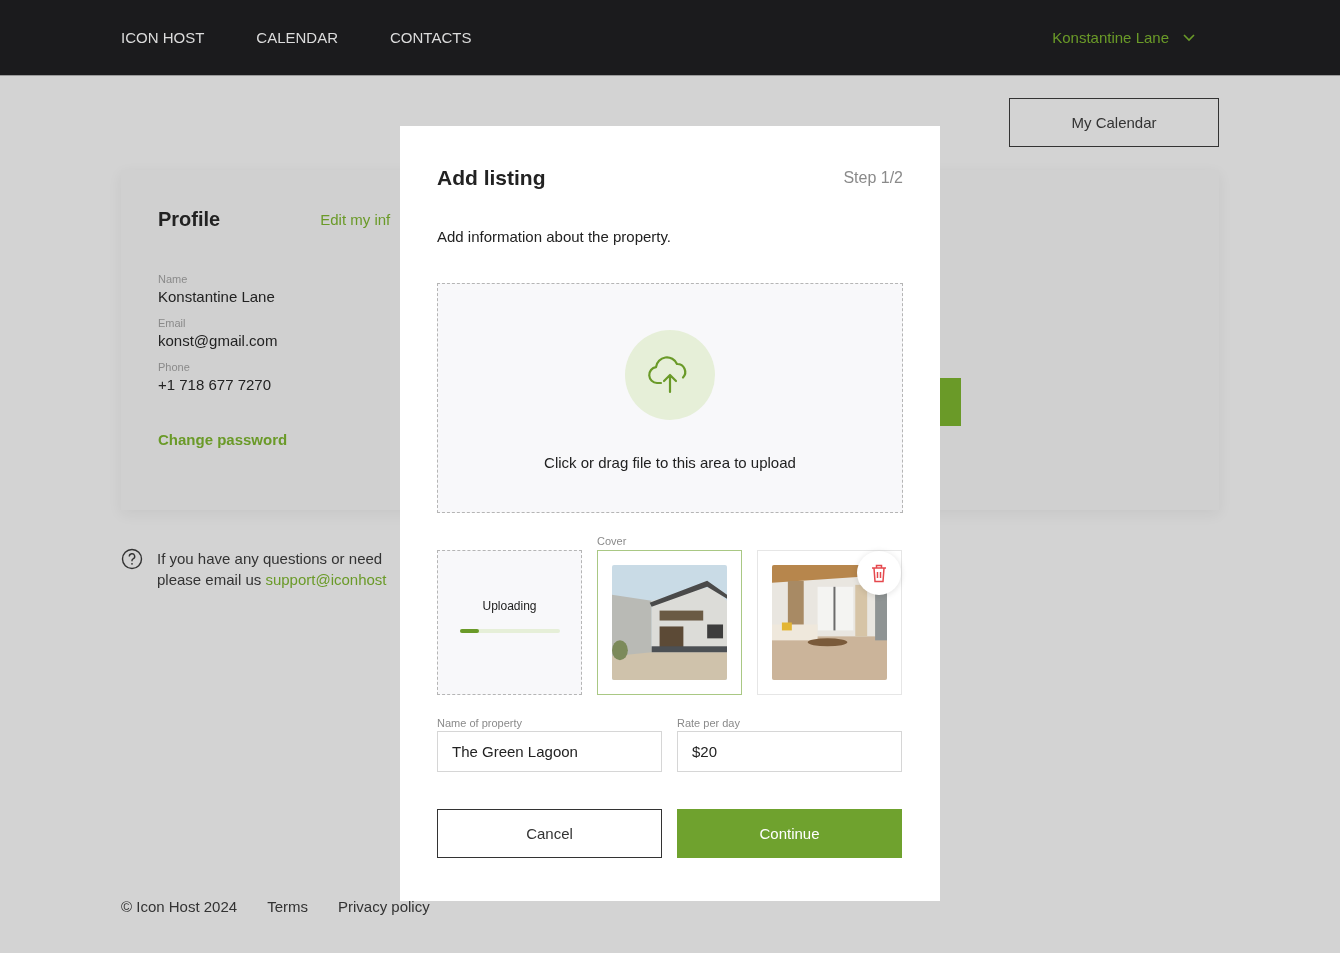  Describe the element at coordinates (163, 37) in the screenshot. I see `nav-link: ICON HOST` at that location.